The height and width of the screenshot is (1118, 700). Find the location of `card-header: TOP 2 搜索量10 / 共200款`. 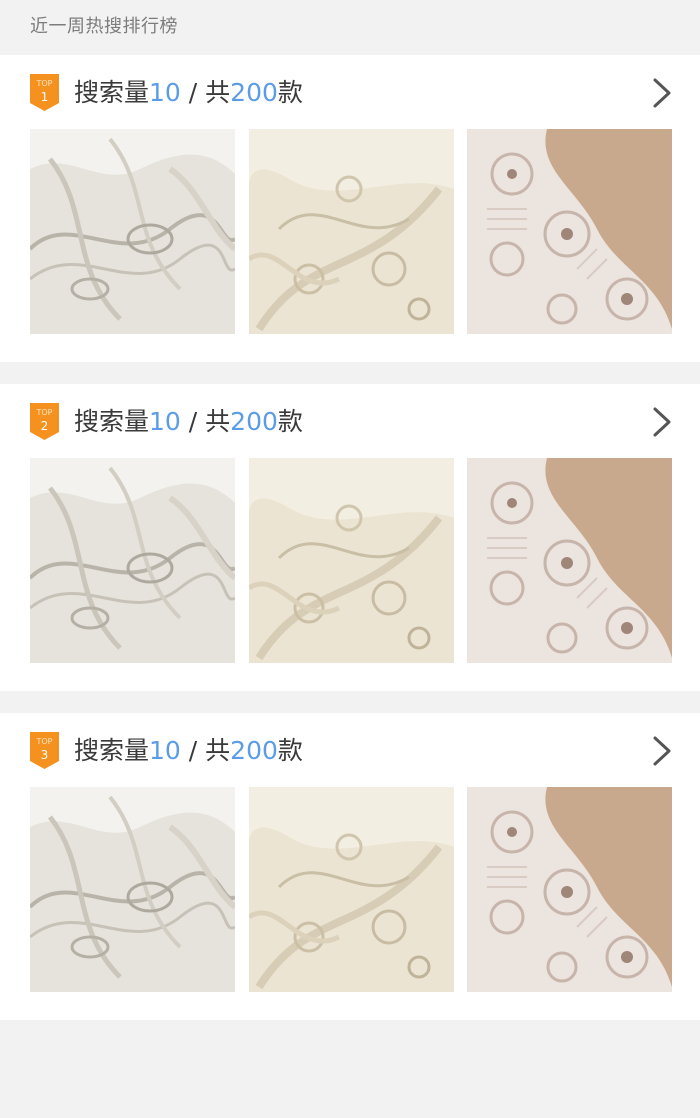

card-header: TOP 2 搜索量10 / 共200款 is located at coordinates (350, 421).